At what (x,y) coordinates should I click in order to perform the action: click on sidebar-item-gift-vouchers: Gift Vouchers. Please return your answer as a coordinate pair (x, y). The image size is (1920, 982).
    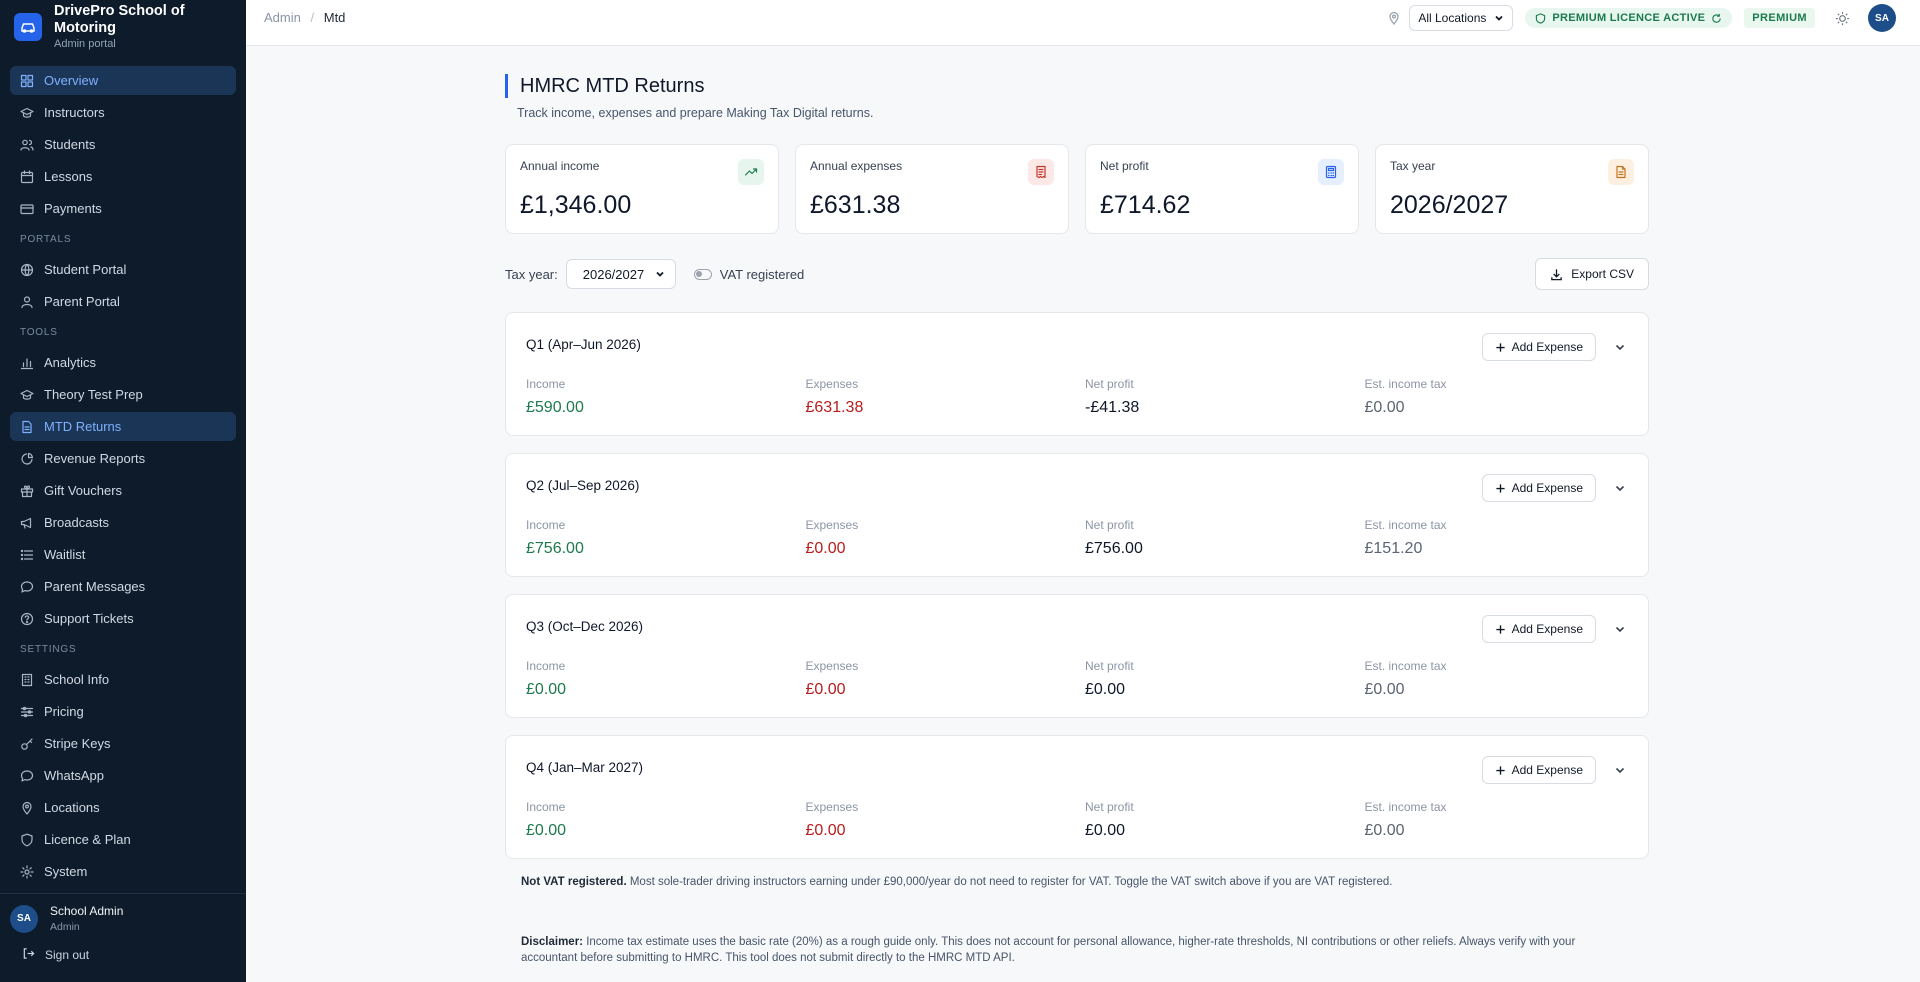
    Looking at the image, I should click on (123, 490).